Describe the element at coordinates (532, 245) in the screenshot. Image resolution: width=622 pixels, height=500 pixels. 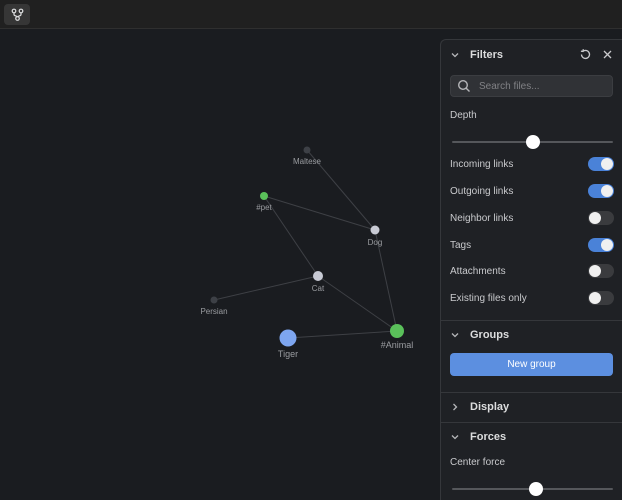
I see `filter-option: Tags` at that location.